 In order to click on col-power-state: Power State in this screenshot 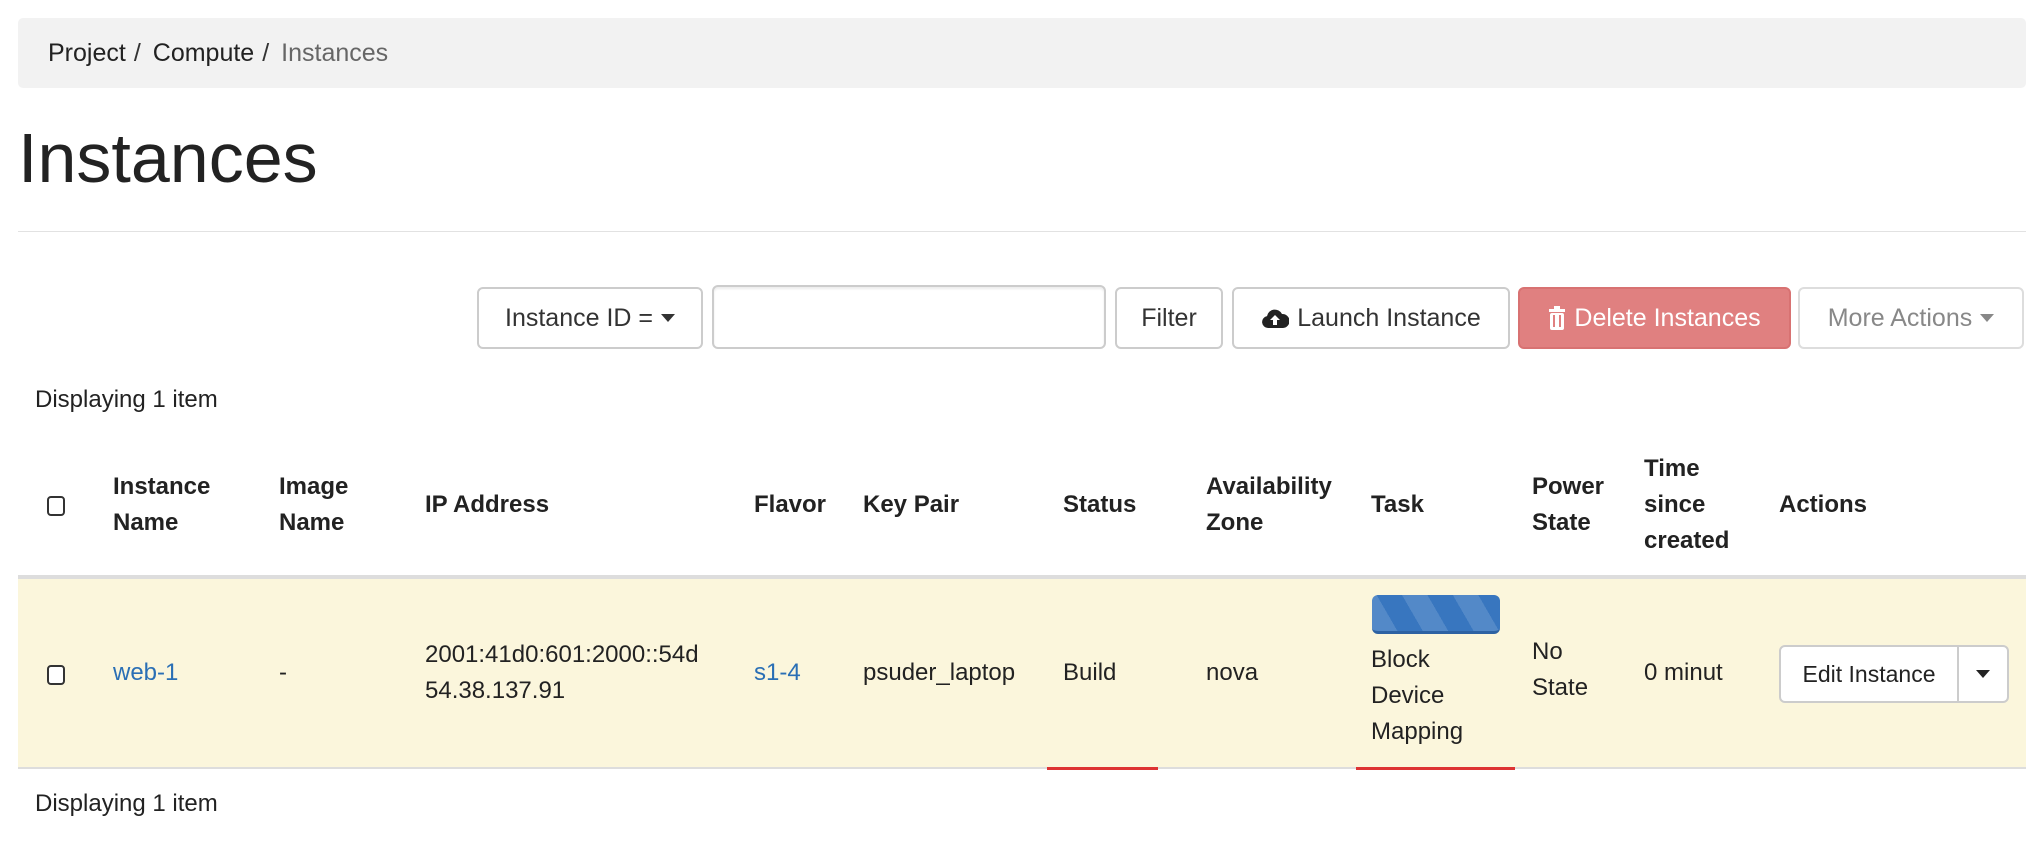, I will do `click(1568, 505)`.